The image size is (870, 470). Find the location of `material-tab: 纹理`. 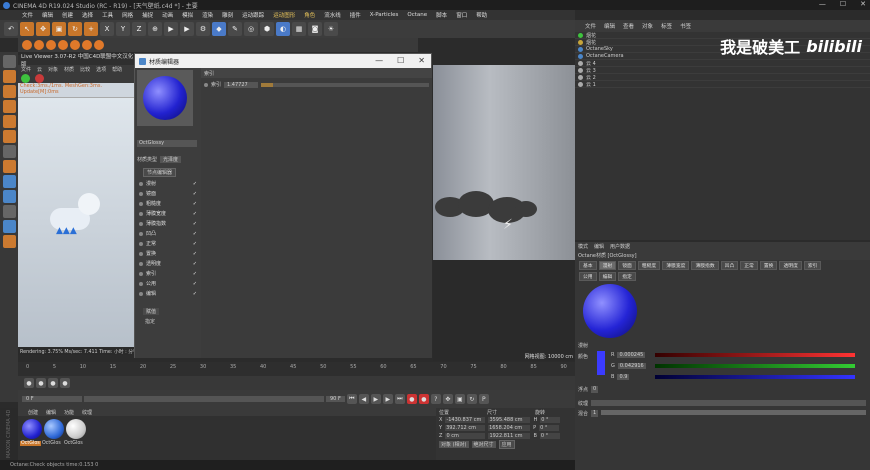

material-tab: 纹理 is located at coordinates (87, 412).